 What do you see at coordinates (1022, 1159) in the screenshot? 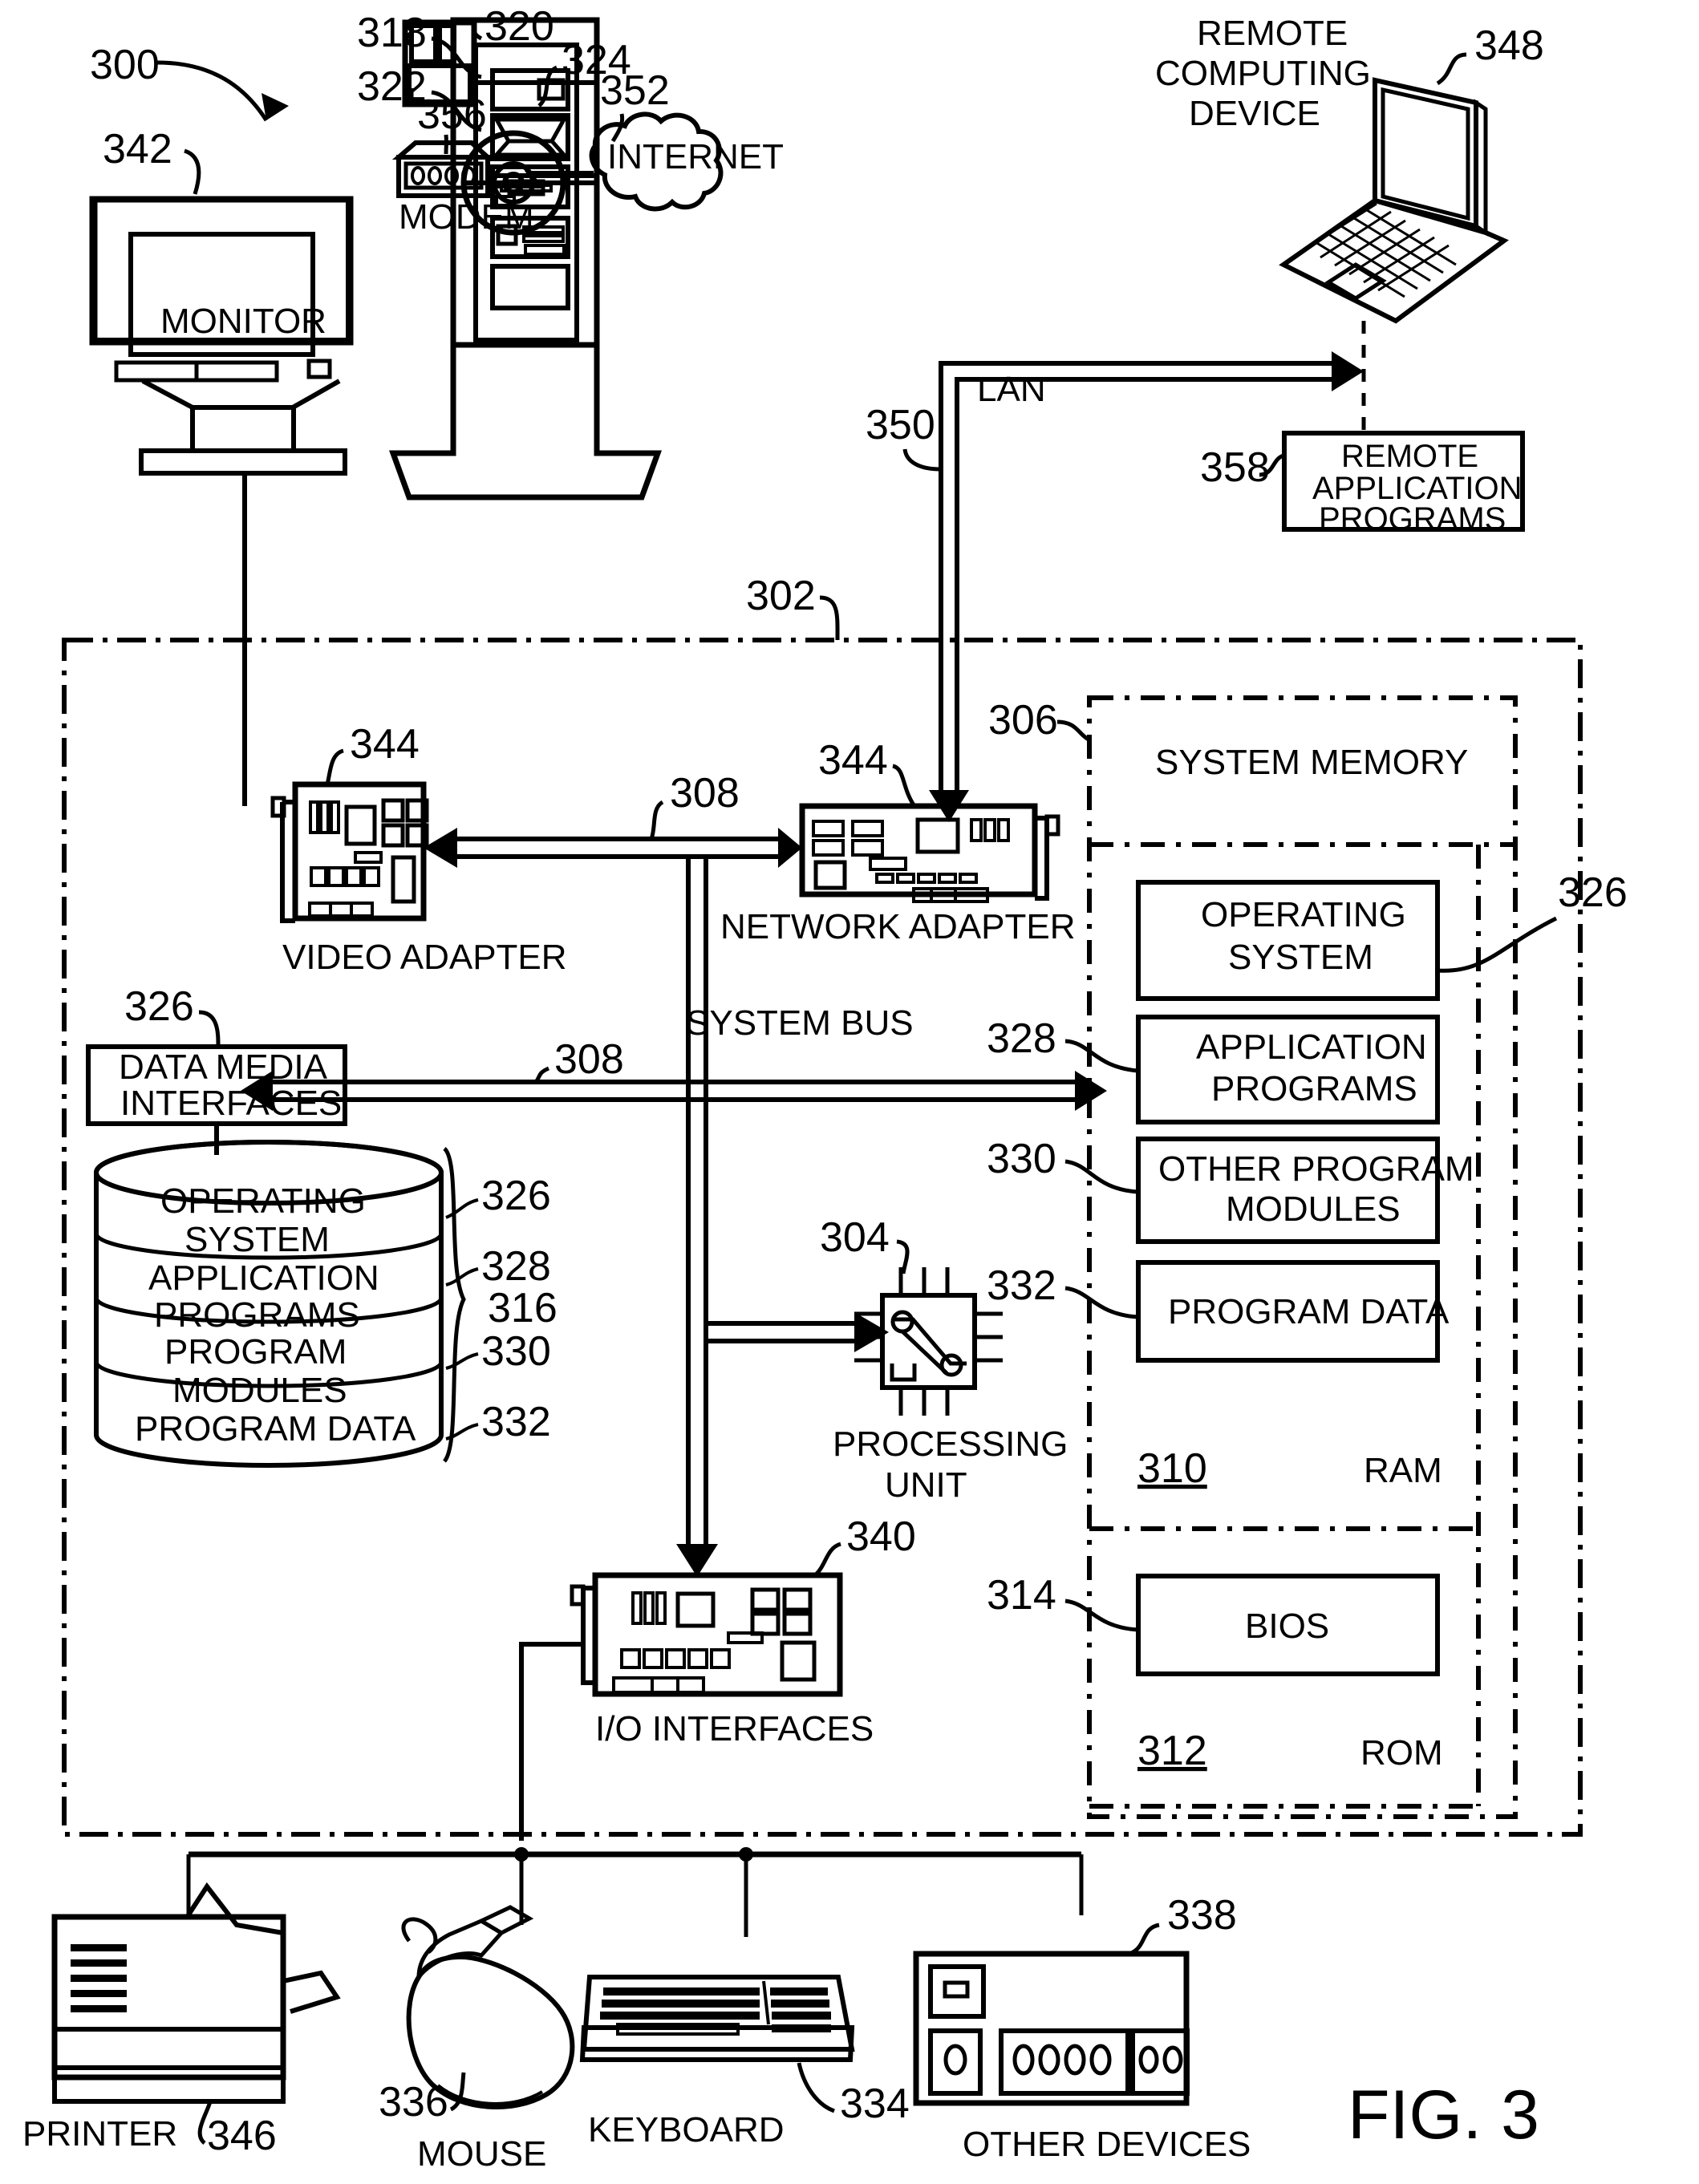
I see `ref-330-memory: 330` at bounding box center [1022, 1159].